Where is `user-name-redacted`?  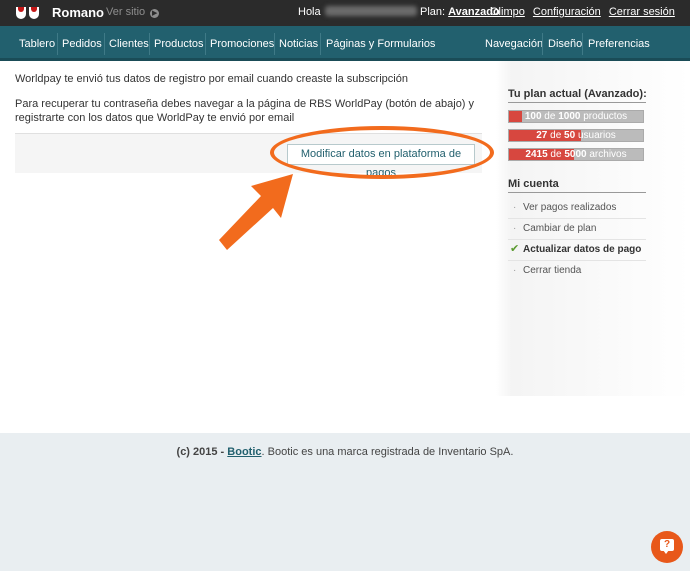 user-name-redacted is located at coordinates (370, 11).